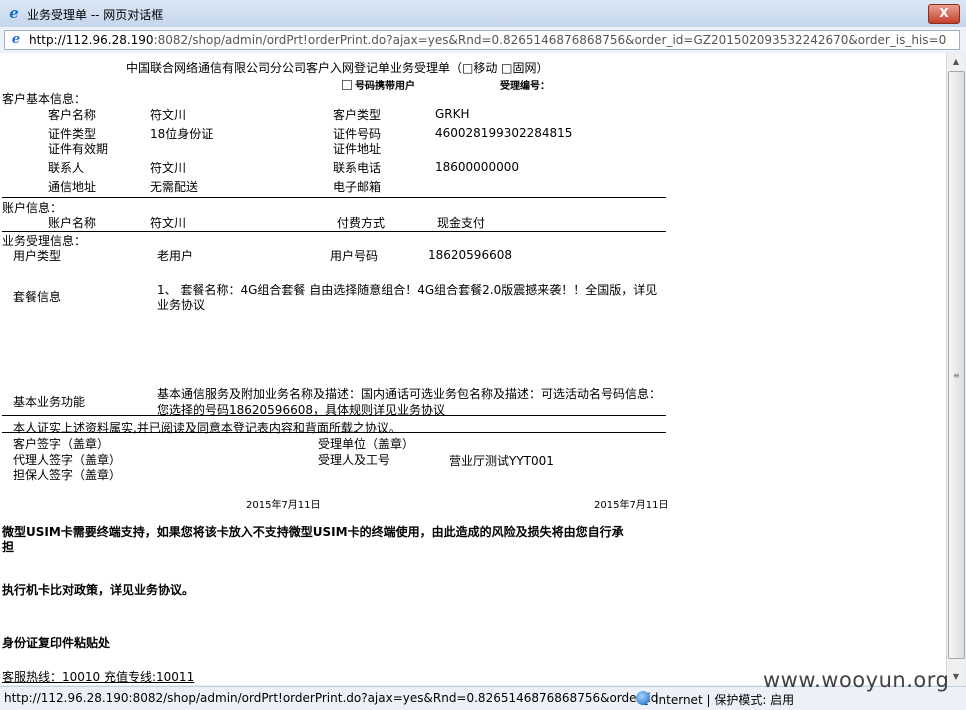 The image size is (966, 710). Describe the element at coordinates (357, 168) in the screenshot. I see `phone-label: 联系电话` at that location.